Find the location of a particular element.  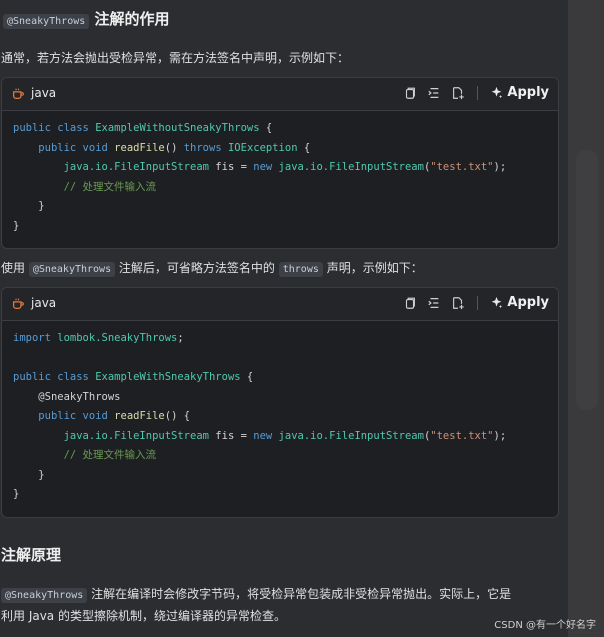

section-title: 注解的作用 is located at coordinates (132, 19).